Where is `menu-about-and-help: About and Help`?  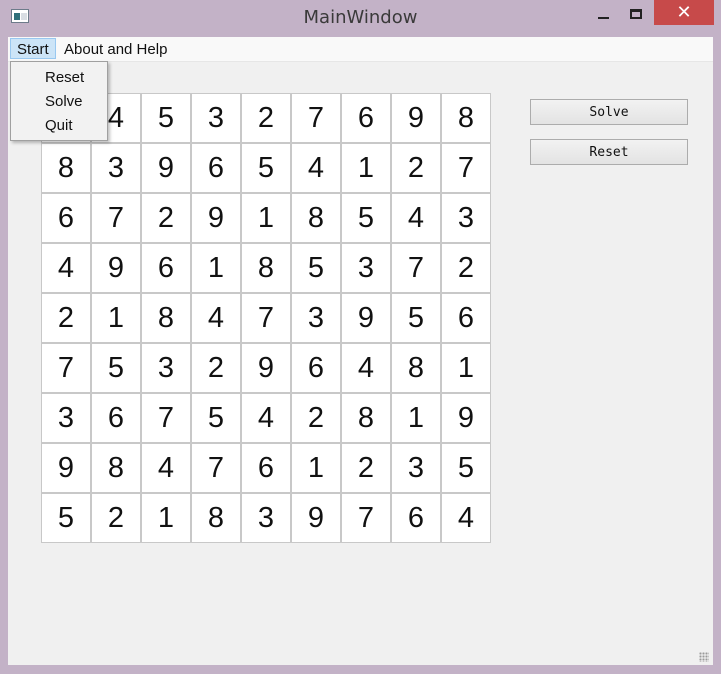
menu-about-and-help: About and Help is located at coordinates (115, 49).